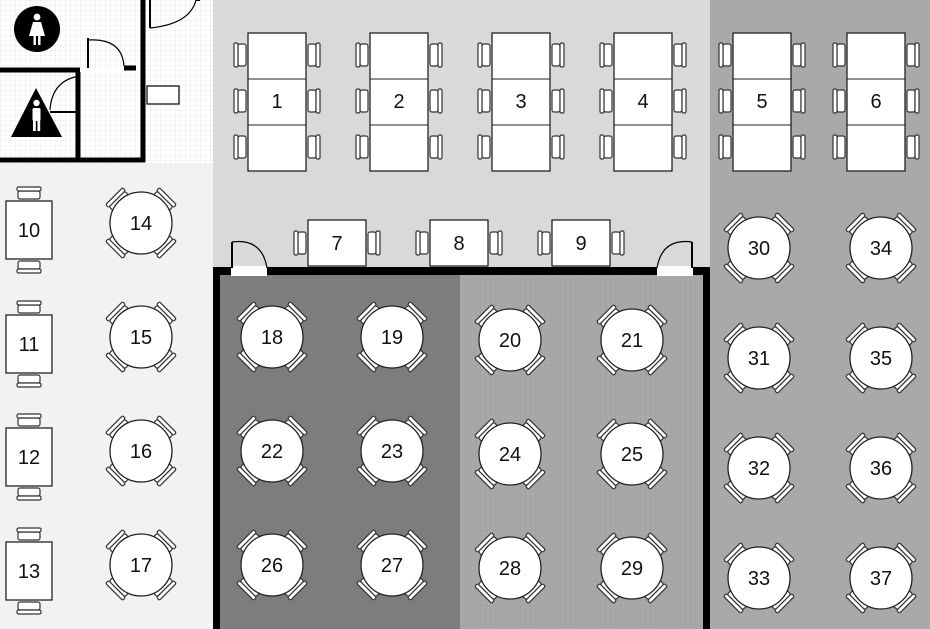 The width and height of the screenshot is (930, 629). I want to click on table-33: 33, so click(759, 578).